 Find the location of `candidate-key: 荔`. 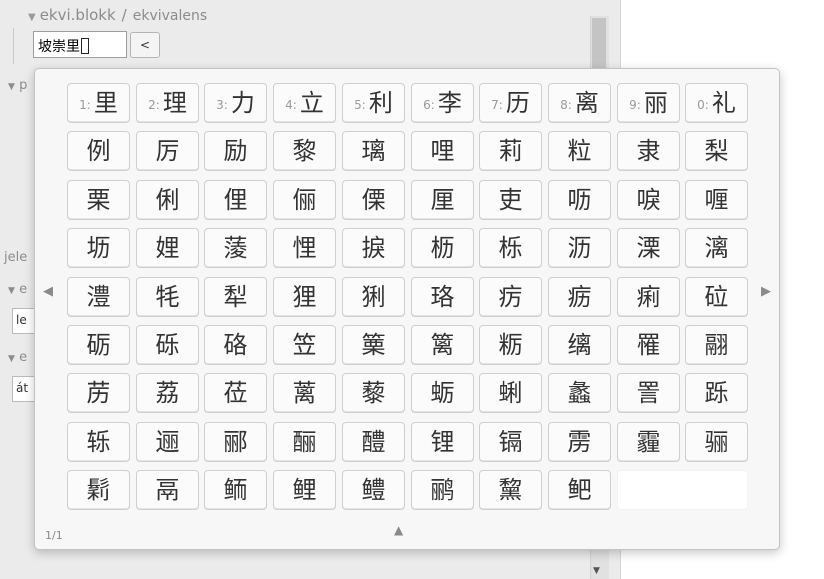

candidate-key: 荔 is located at coordinates (167, 393).